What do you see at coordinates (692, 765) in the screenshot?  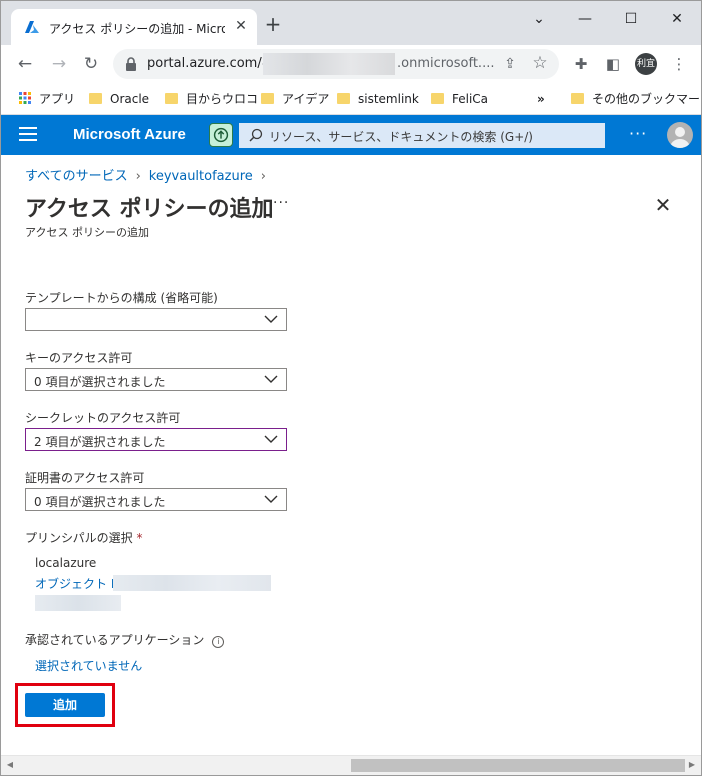 I see `scroll-right-icon: ▶` at bounding box center [692, 765].